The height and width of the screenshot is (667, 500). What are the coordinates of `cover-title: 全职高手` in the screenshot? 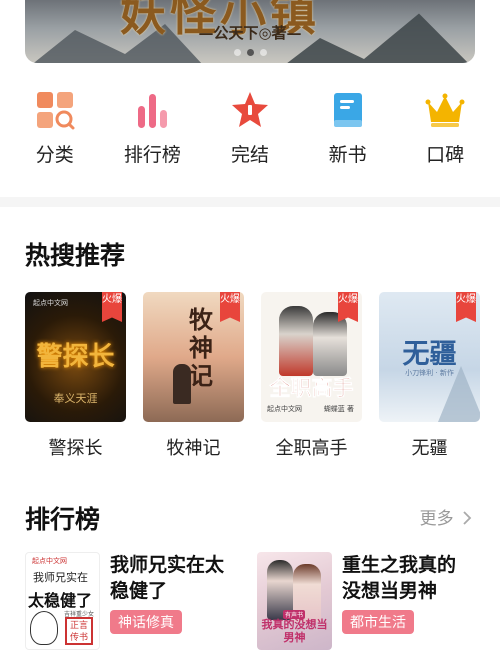 It's located at (311, 388).